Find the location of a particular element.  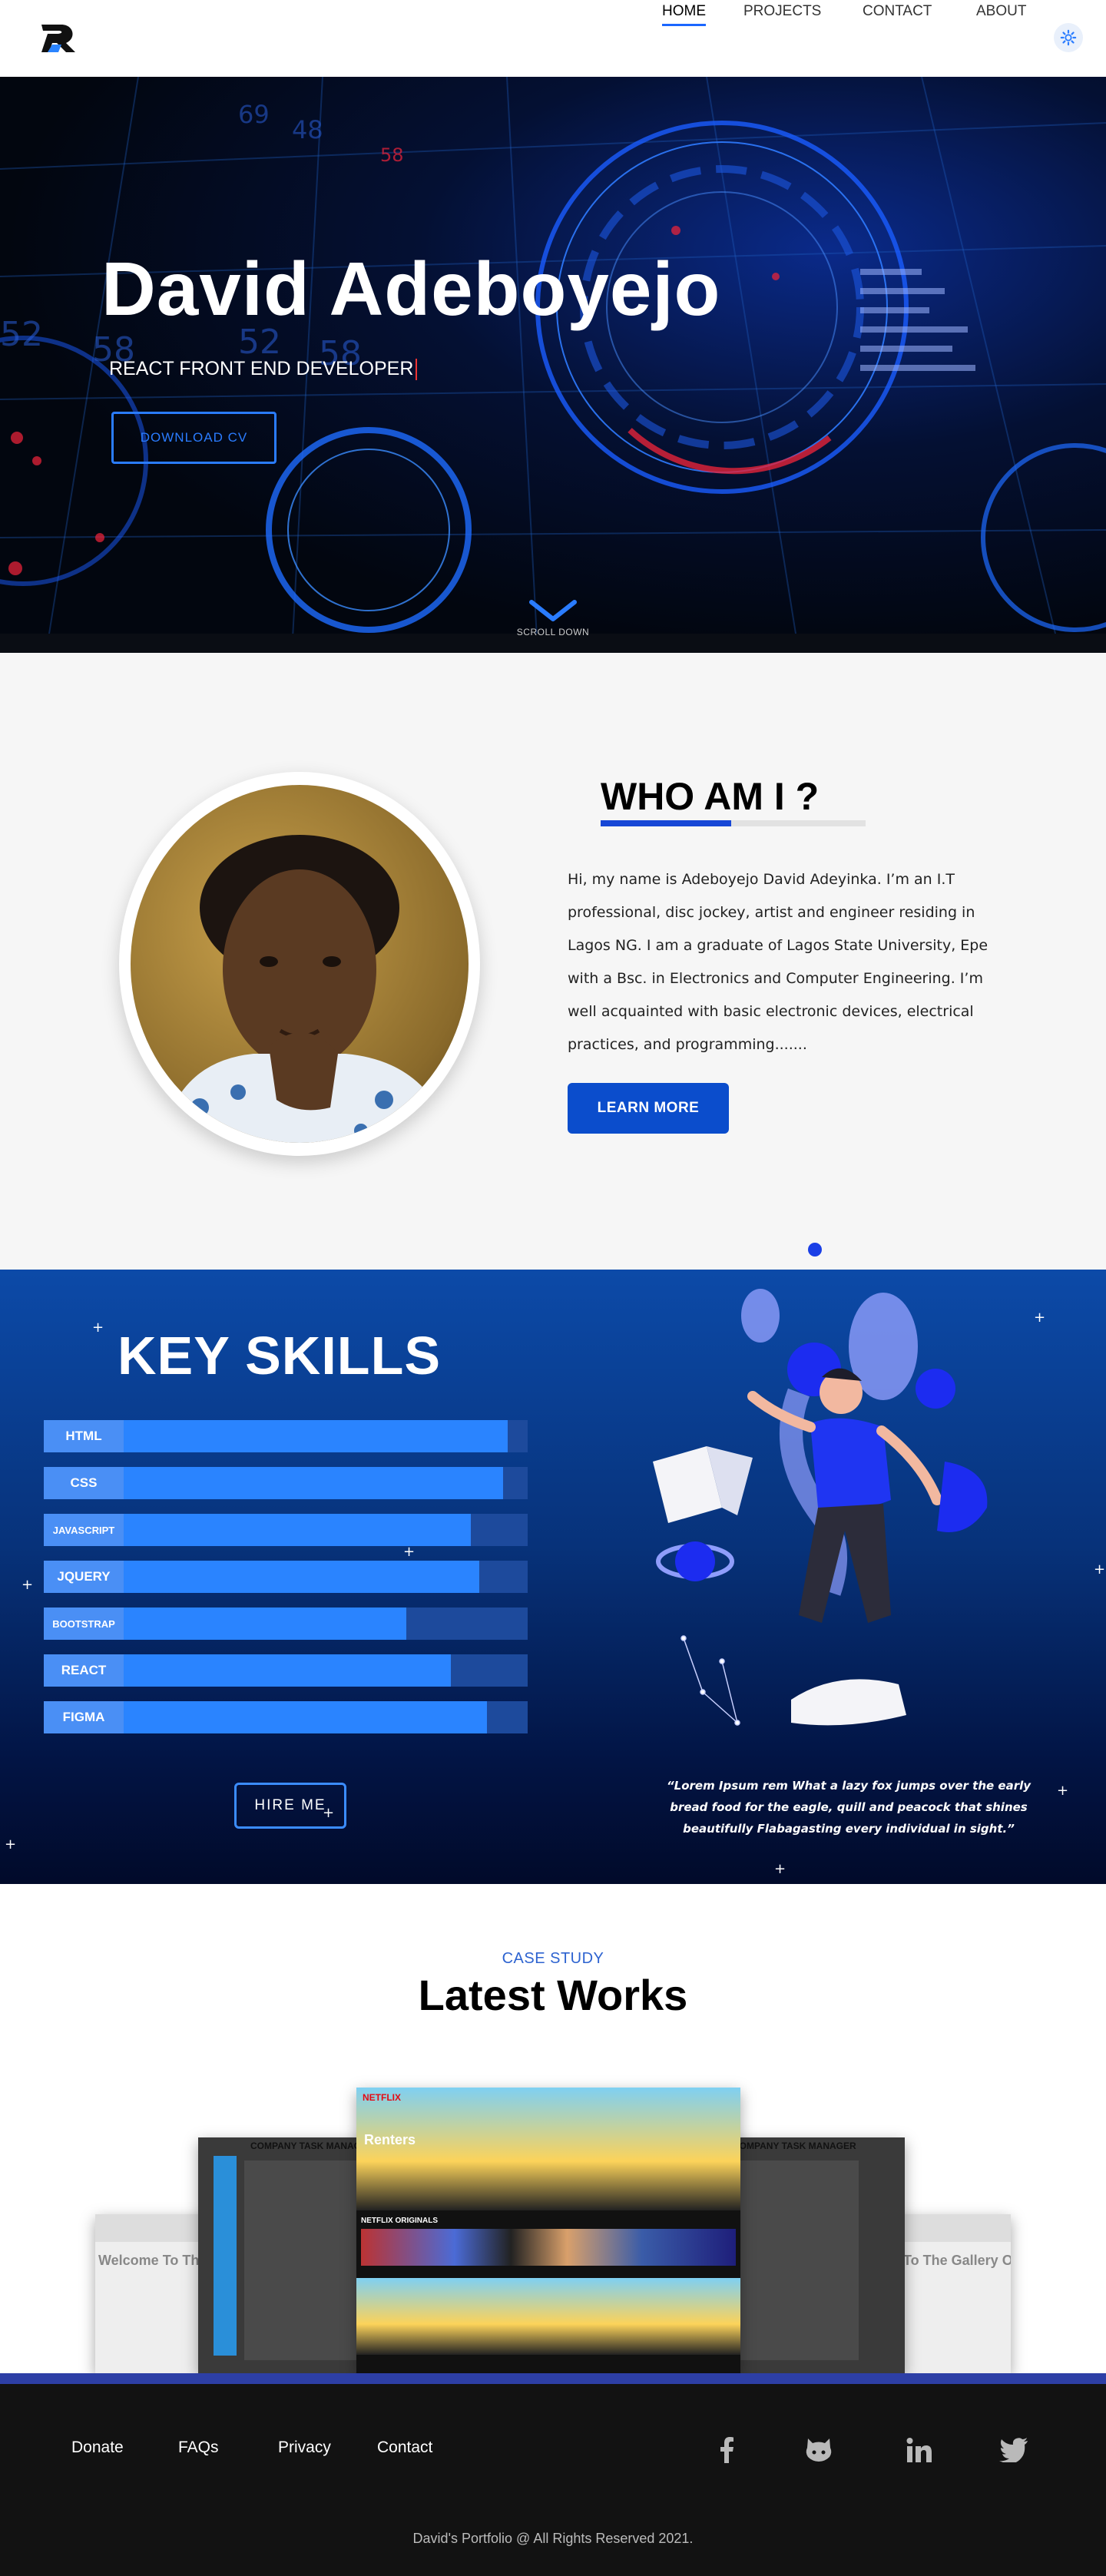

netflix-brand: NETFLIX is located at coordinates (382, 2097).